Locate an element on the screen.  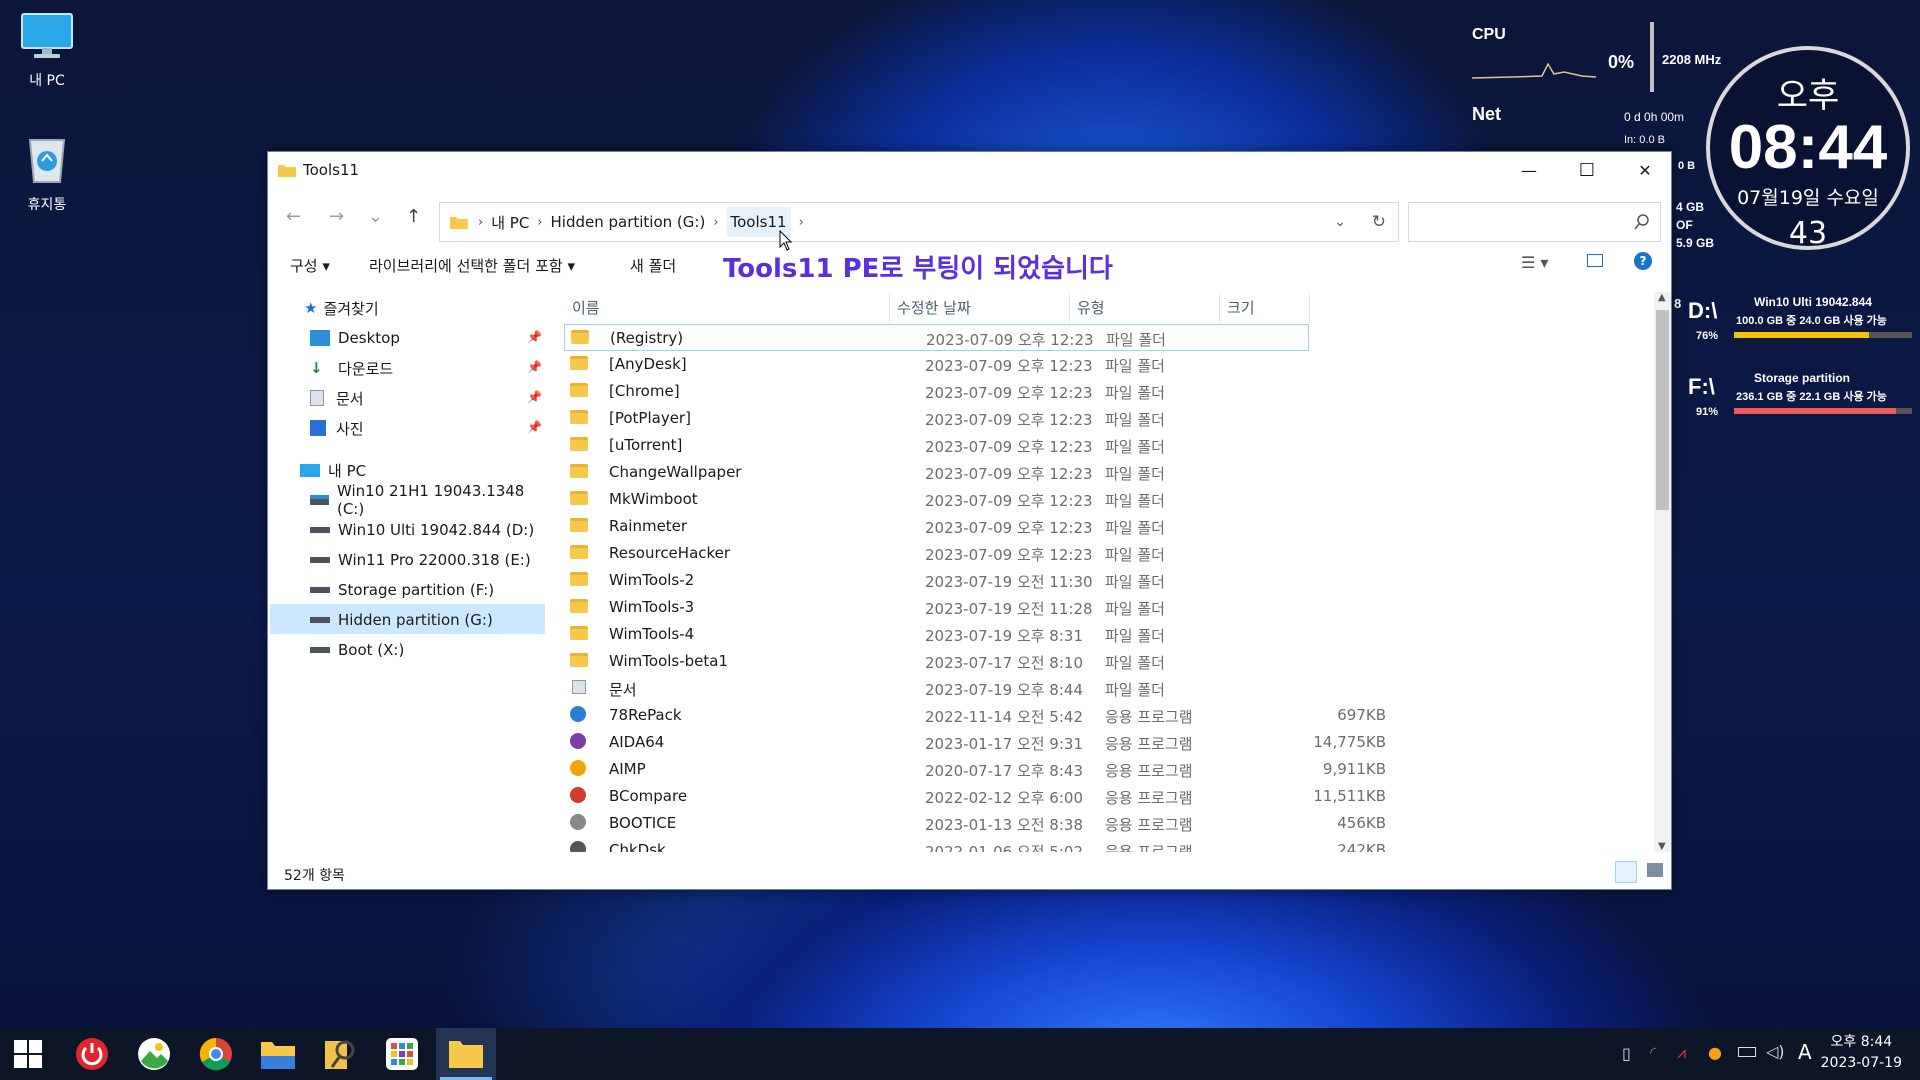
table-row: AIMP 2020-07-17 오후 8:43 응용 프로그램 9,911KB is located at coordinates (1106, 769).